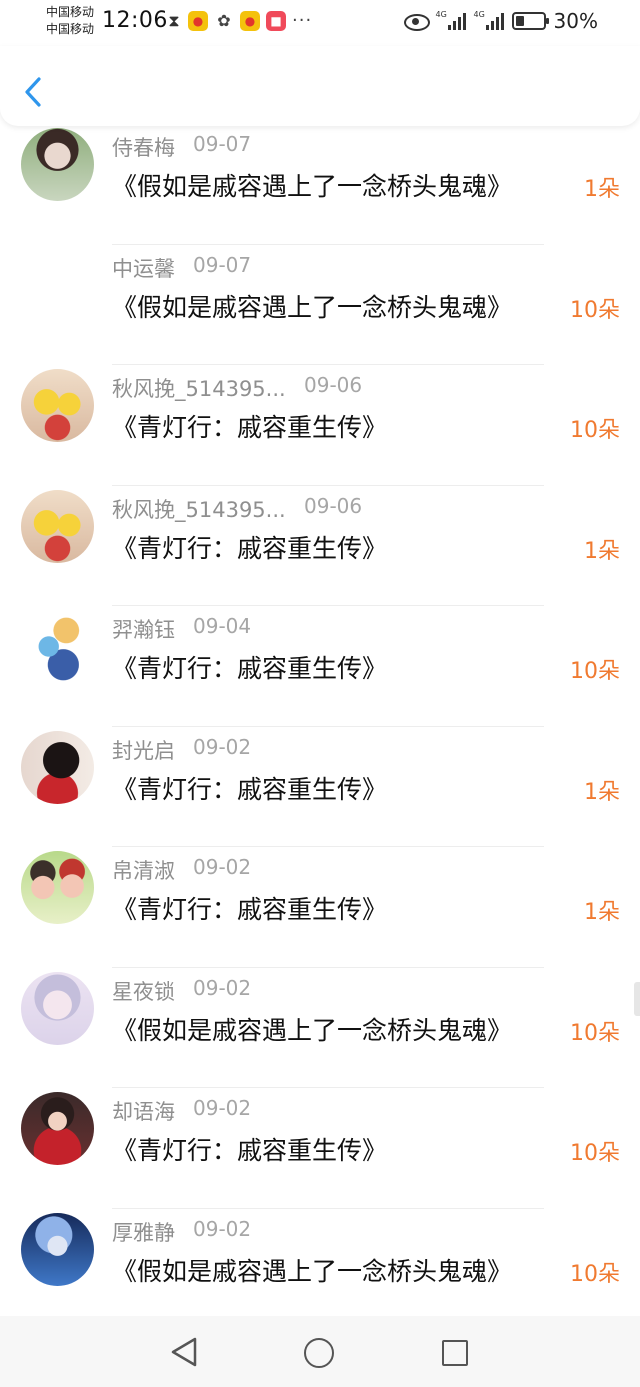  I want to click on user-name: 羿瀚钰, so click(143, 629).